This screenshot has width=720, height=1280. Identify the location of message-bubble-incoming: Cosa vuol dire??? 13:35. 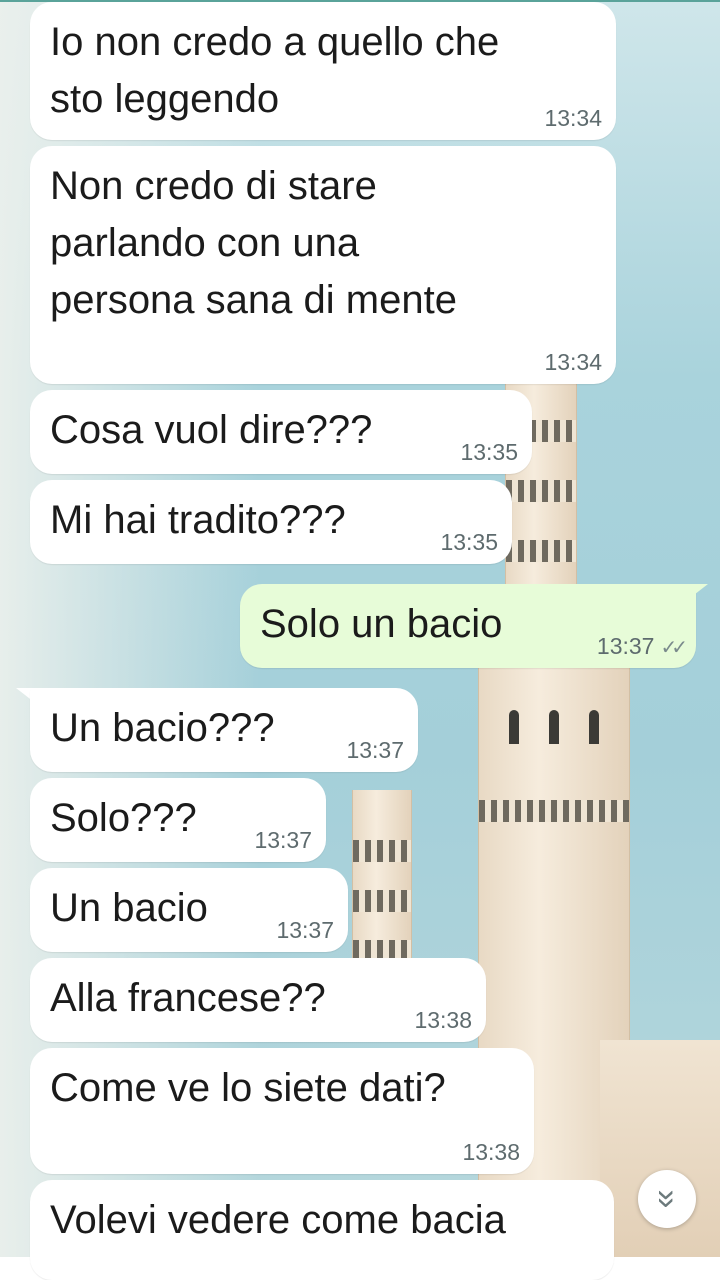
(281, 432).